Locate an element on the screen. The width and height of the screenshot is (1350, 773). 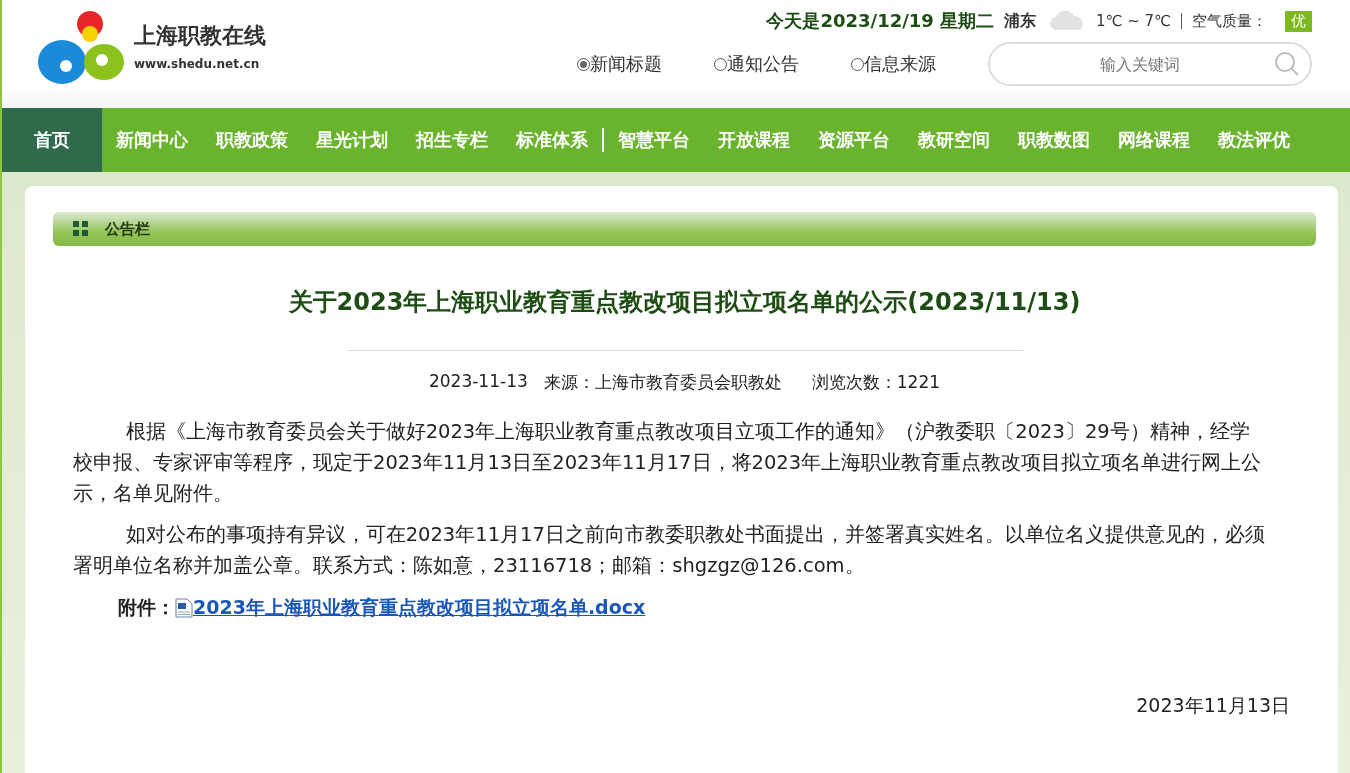
attachment-label: 附件： is located at coordinates (146, 607).